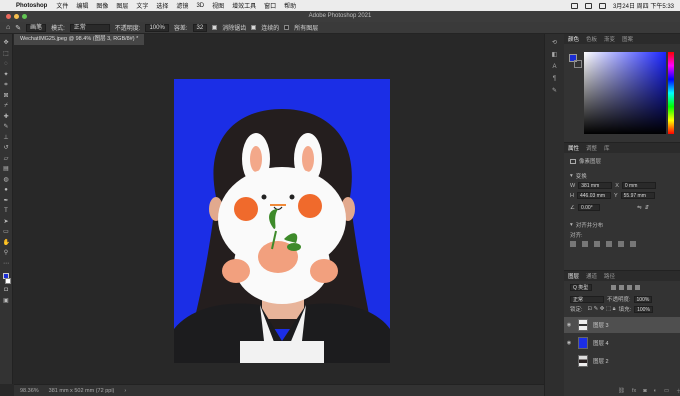 This screenshot has height=396, width=680. What do you see at coordinates (6, 96) in the screenshot?
I see `frame-tool-icon: ⊠` at bounding box center [6, 96].